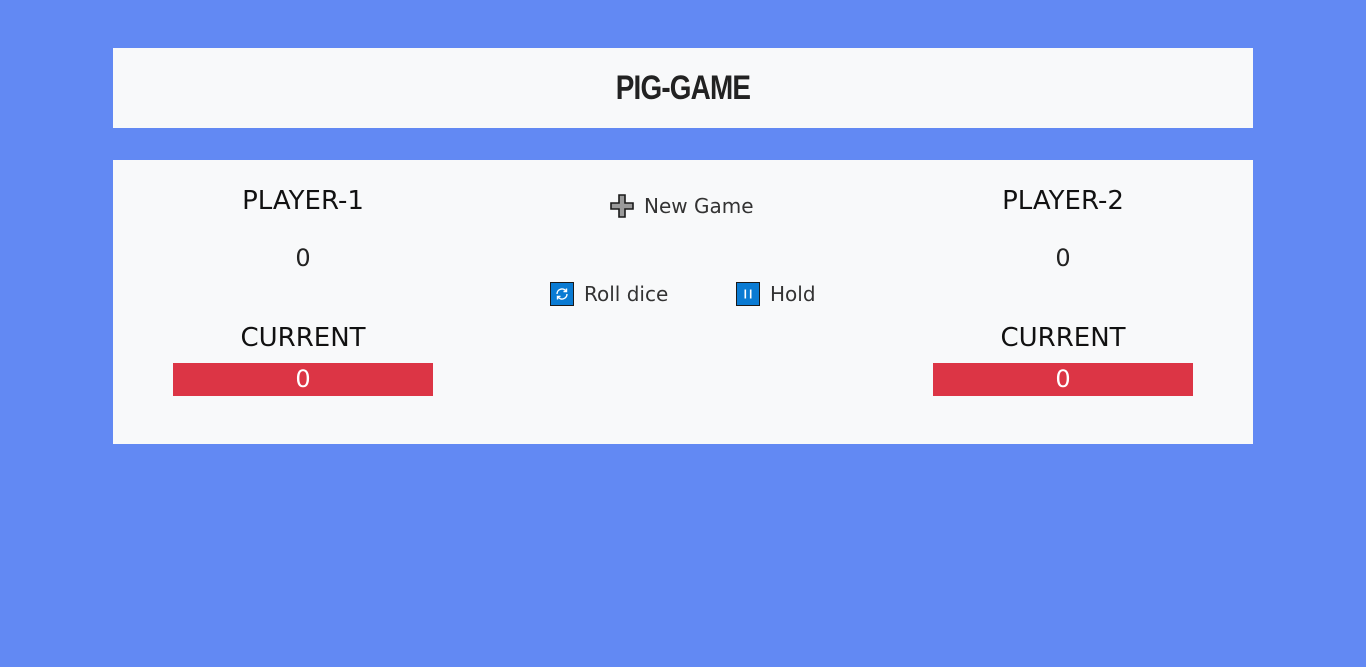 The image size is (1366, 667). Describe the element at coordinates (1063, 379) in the screenshot. I see `player-2-current-score: 0` at that location.